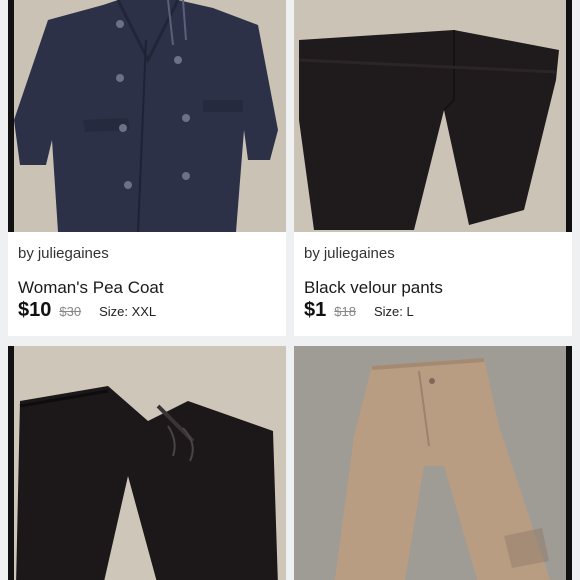 The image size is (580, 580). Describe the element at coordinates (128, 311) in the screenshot. I see `size-label: Size: XXL` at that location.